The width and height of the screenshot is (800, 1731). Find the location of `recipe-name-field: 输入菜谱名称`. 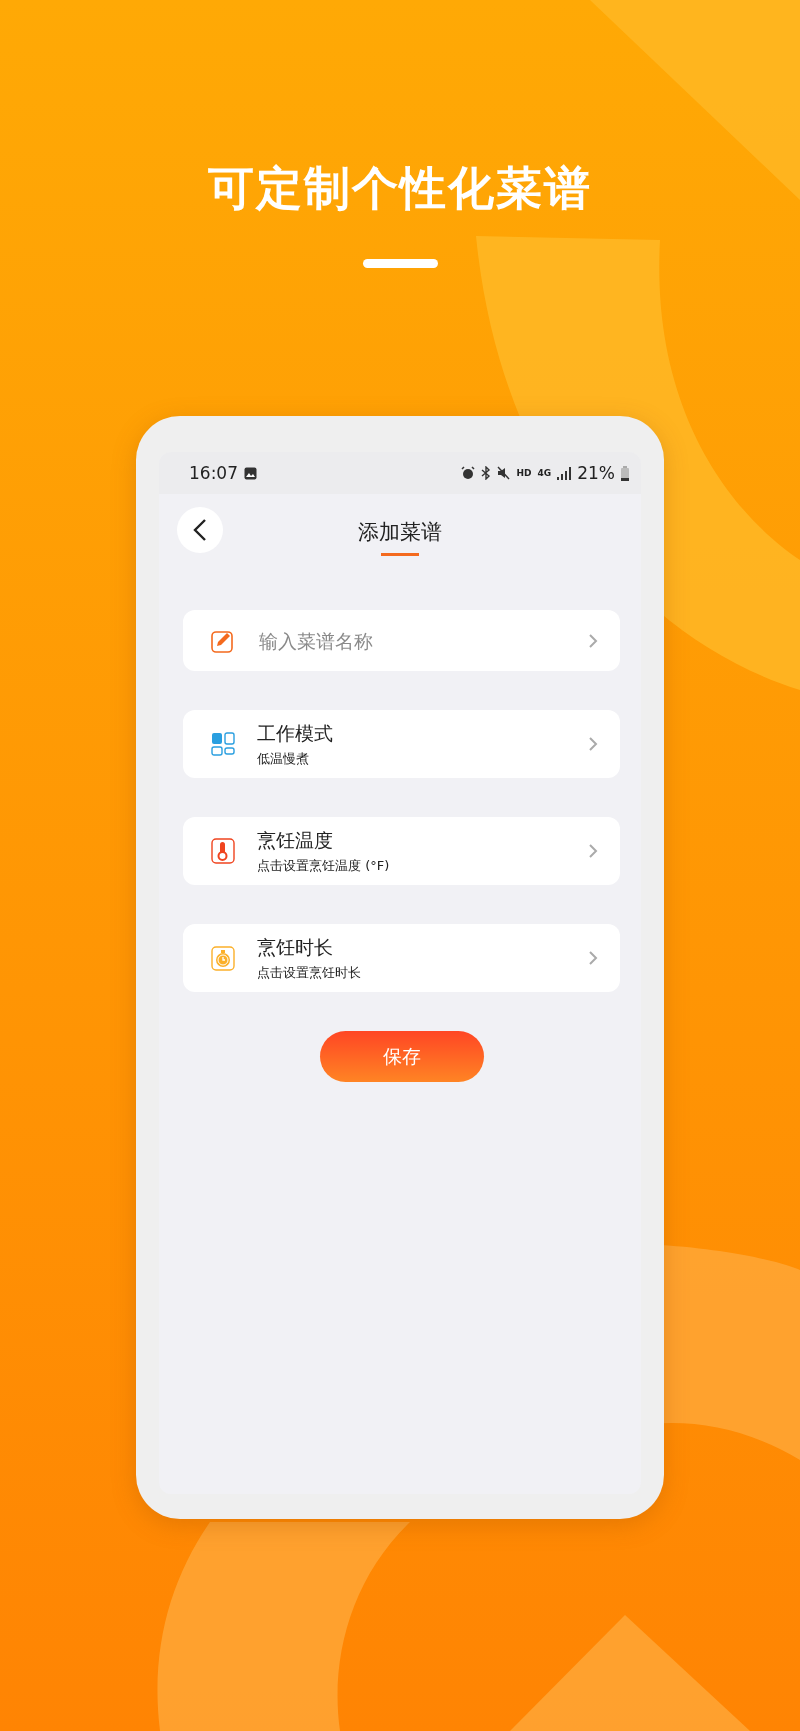

recipe-name-field: 输入菜谱名称 is located at coordinates (401, 640).